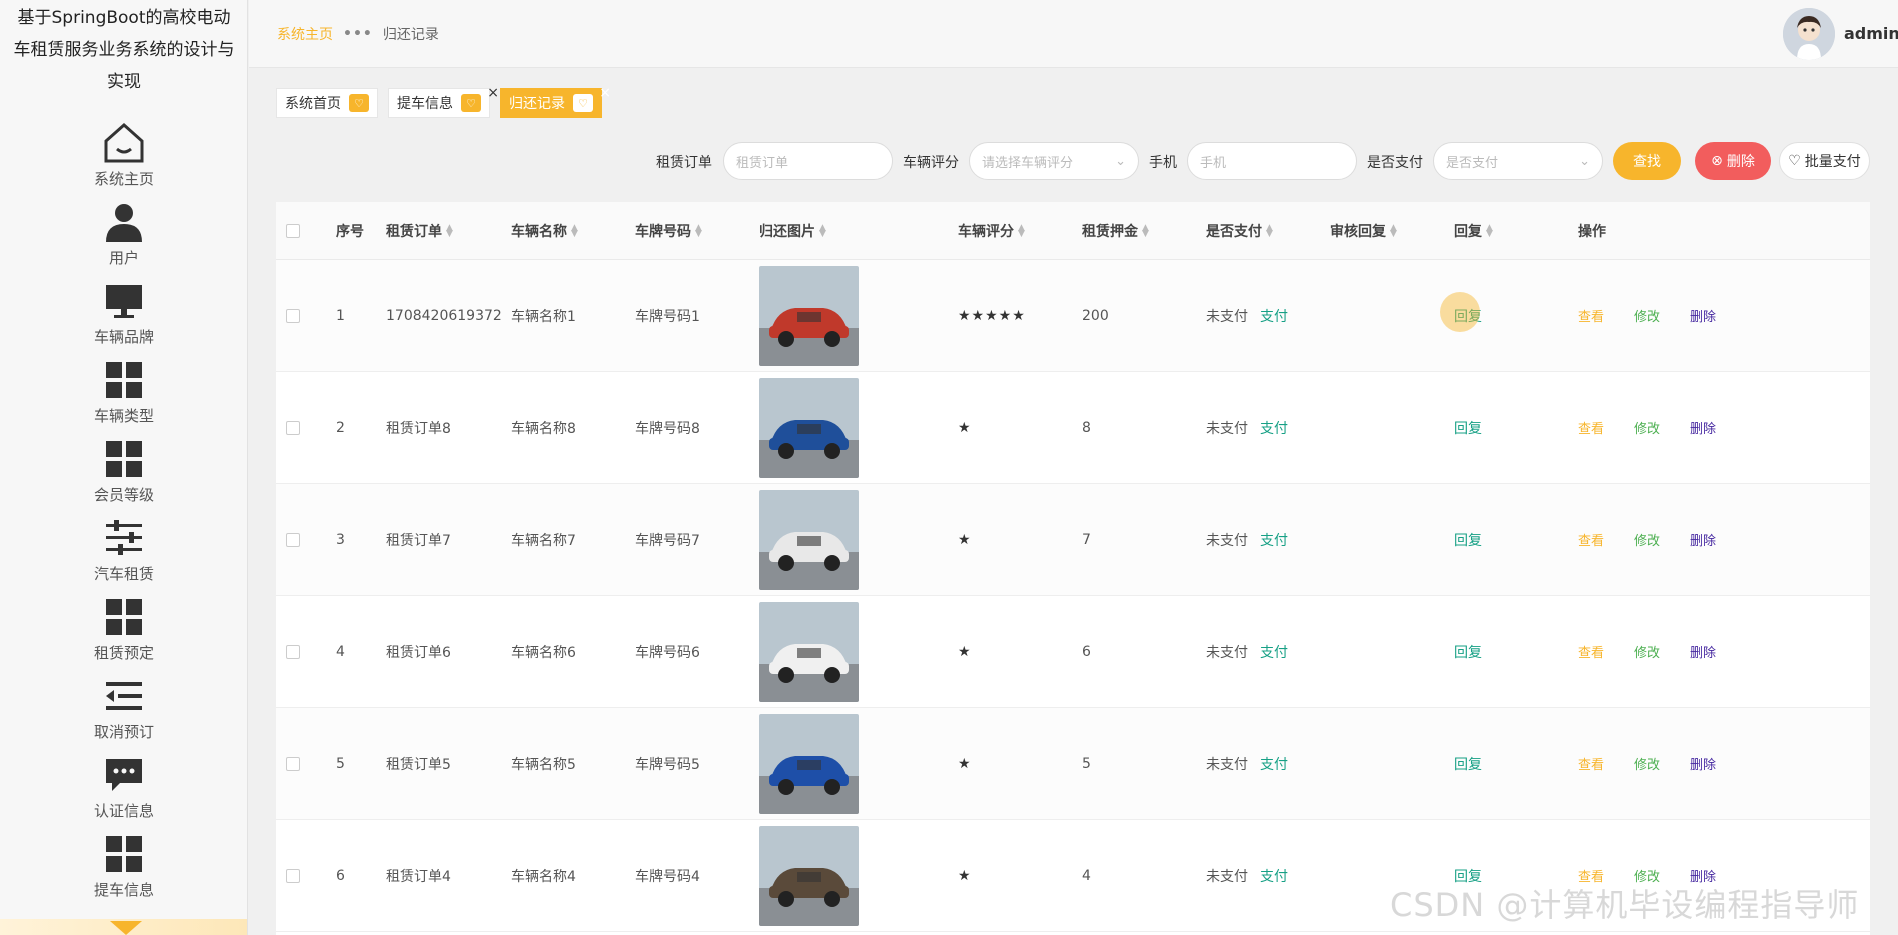 The height and width of the screenshot is (935, 1898). Describe the element at coordinates (123, 238) in the screenshot. I see `sidebar-item-user: 用户` at that location.